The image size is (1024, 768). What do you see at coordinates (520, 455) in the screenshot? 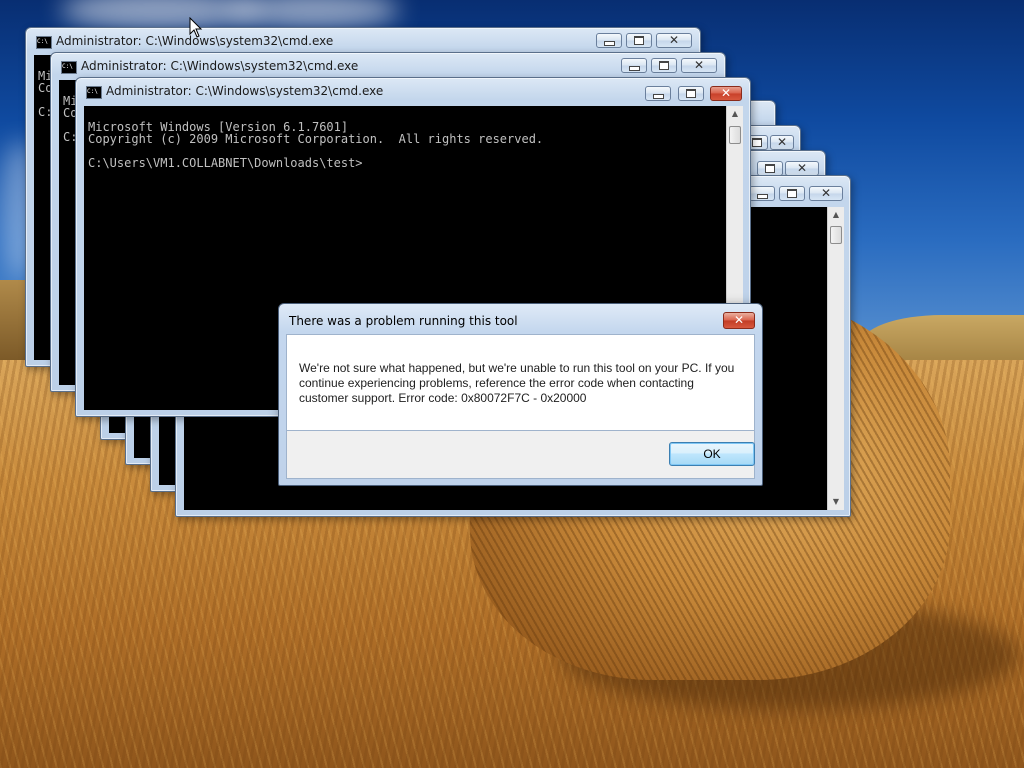
I see `dialog-footer: OK` at bounding box center [520, 455].